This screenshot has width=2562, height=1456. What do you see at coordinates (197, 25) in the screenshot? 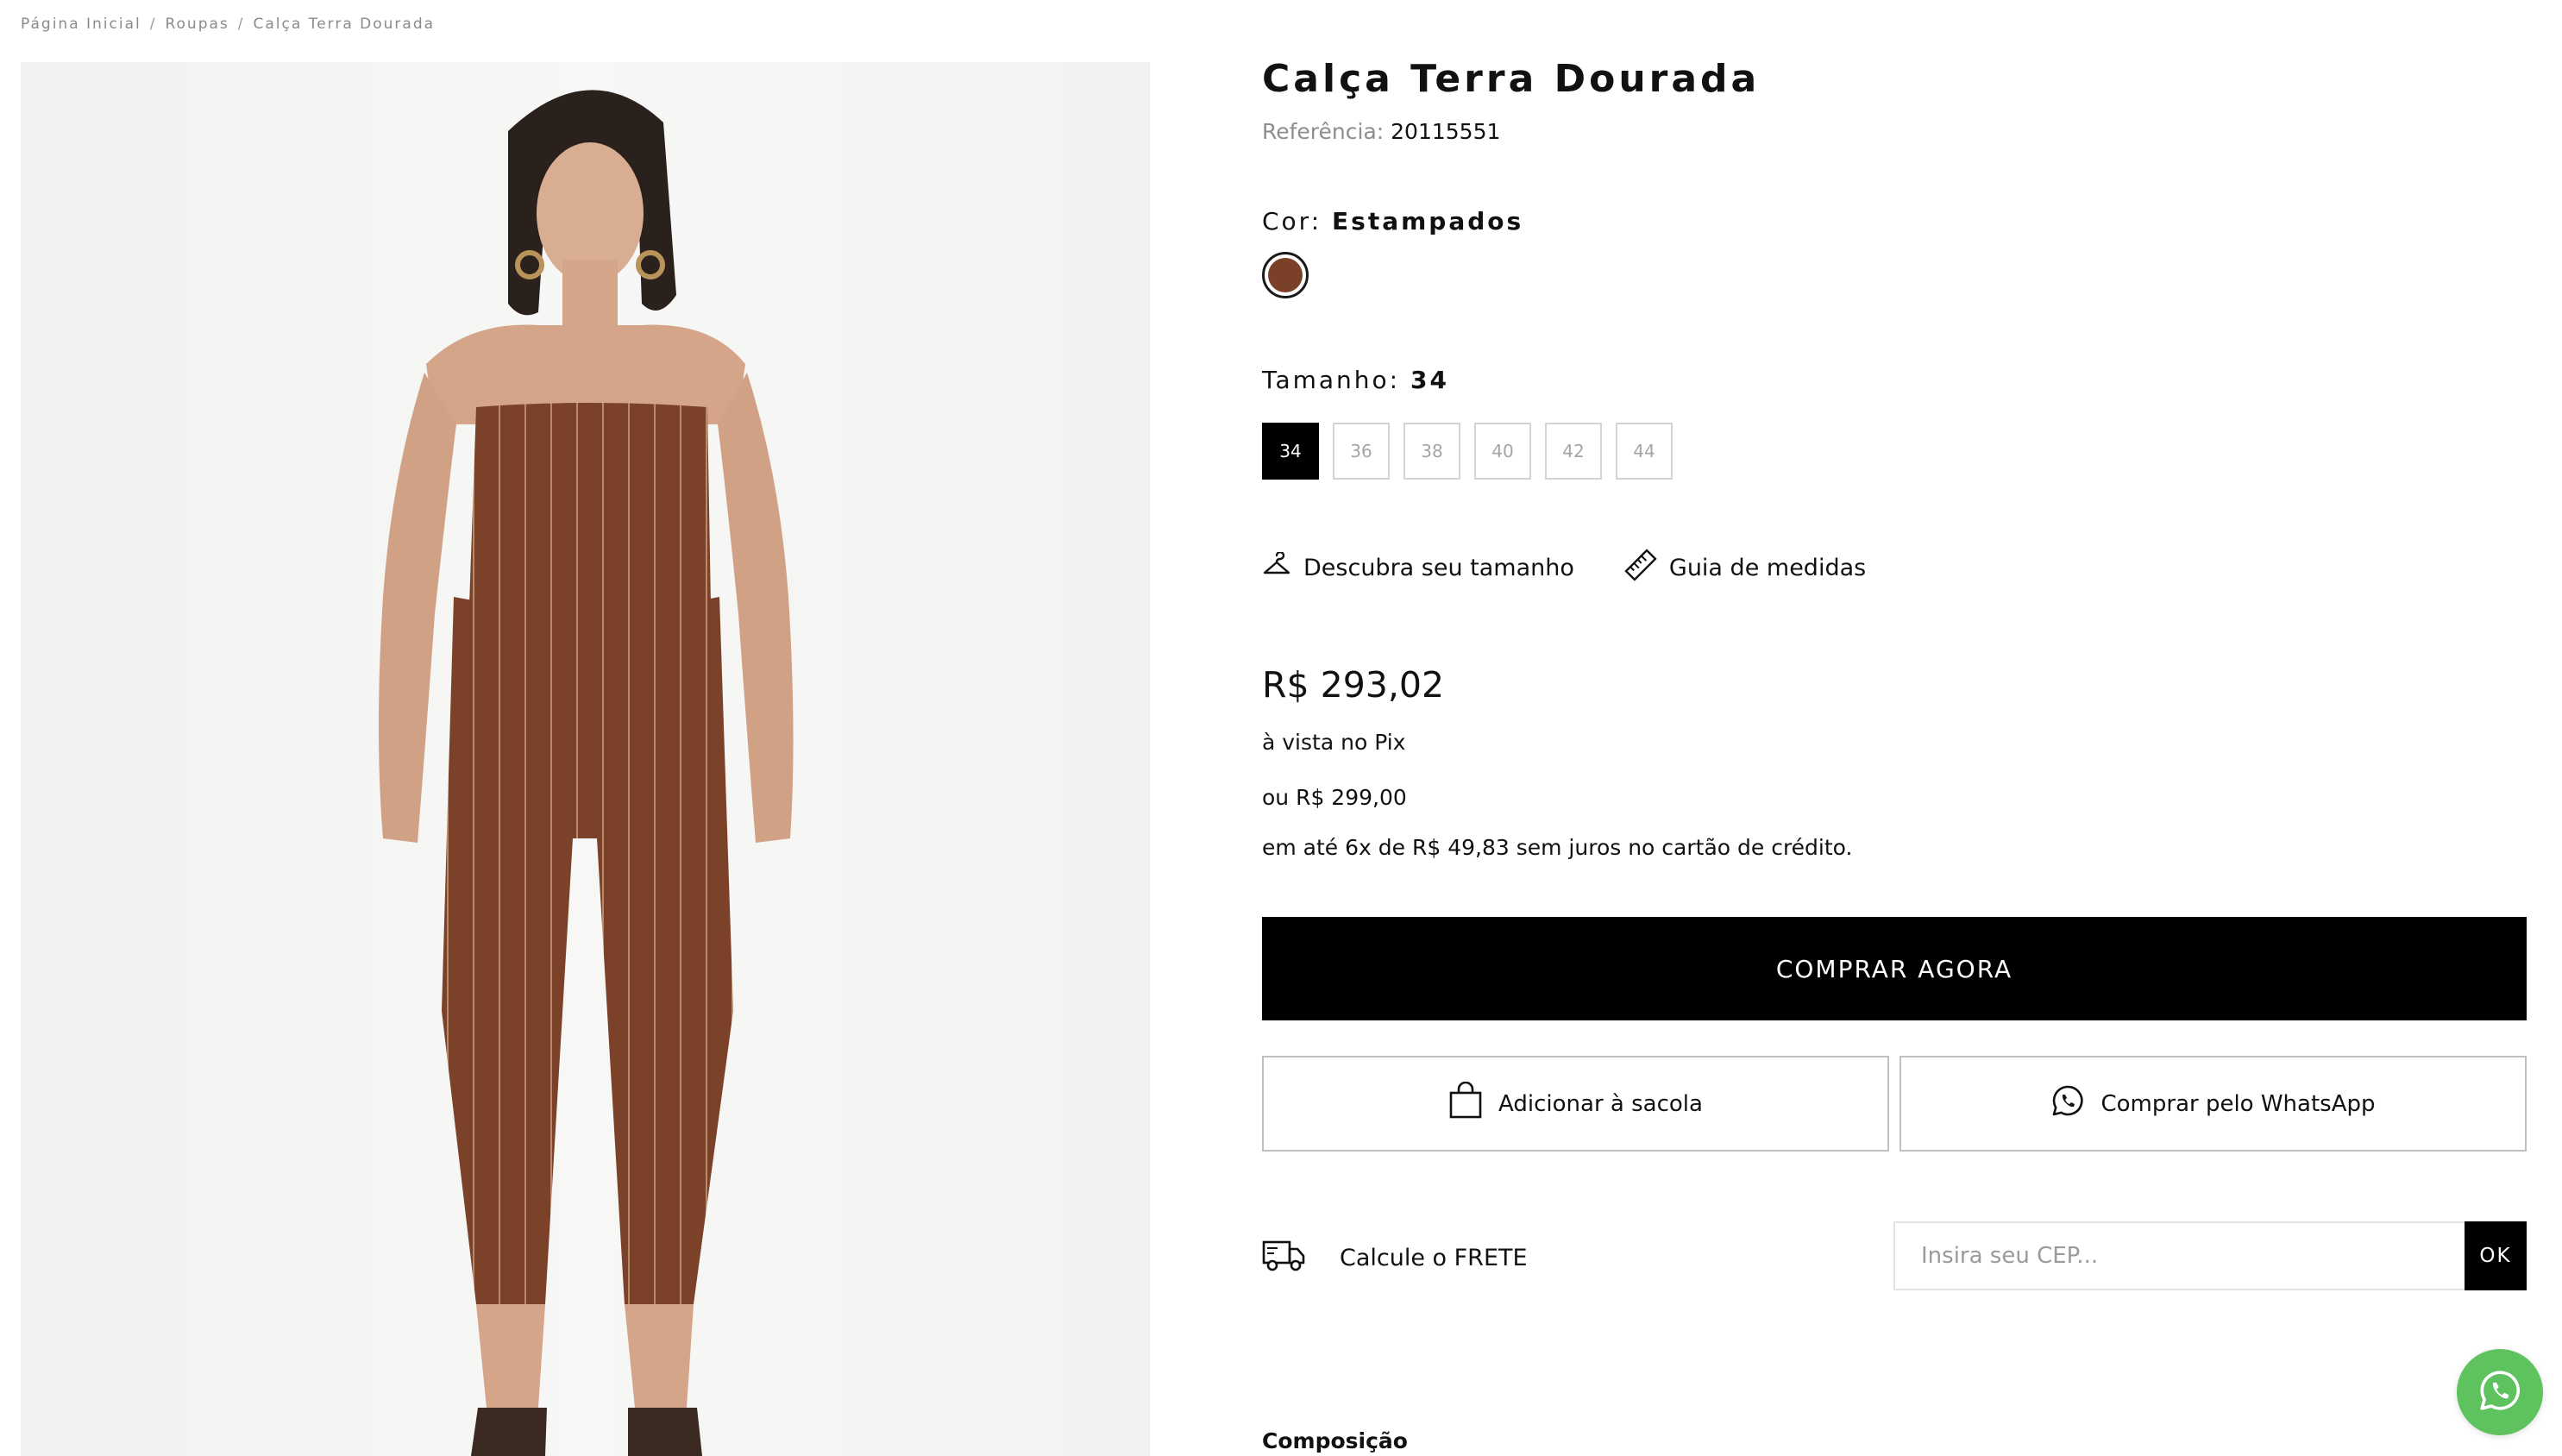
I see `breadcrumb-category: Roupas` at bounding box center [197, 25].